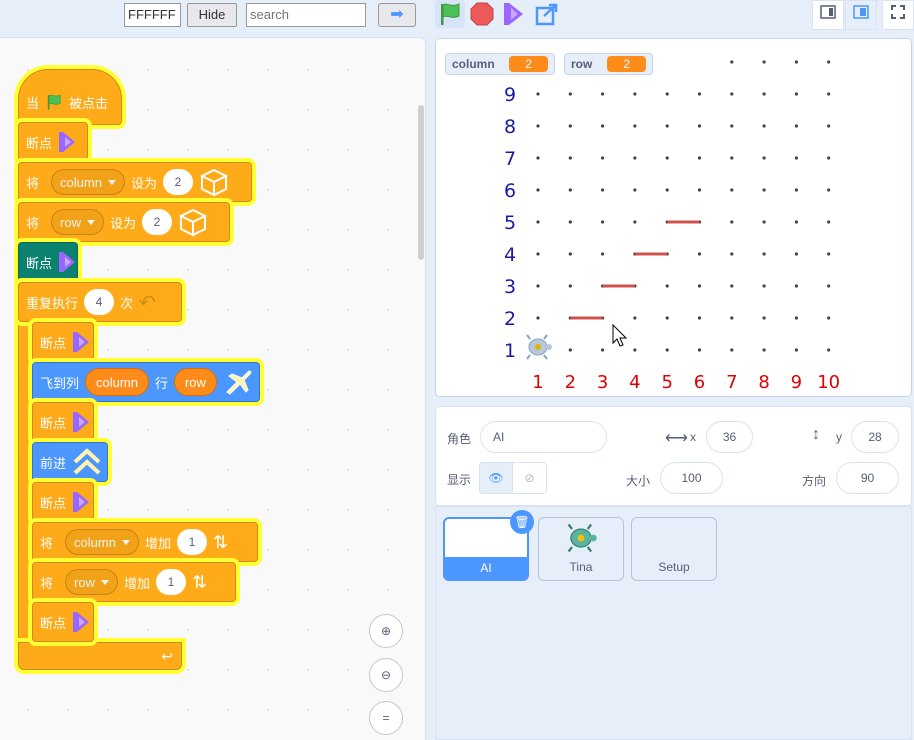 The image size is (914, 740). Describe the element at coordinates (763, 382) in the screenshot. I see `column-label: 8` at that location.